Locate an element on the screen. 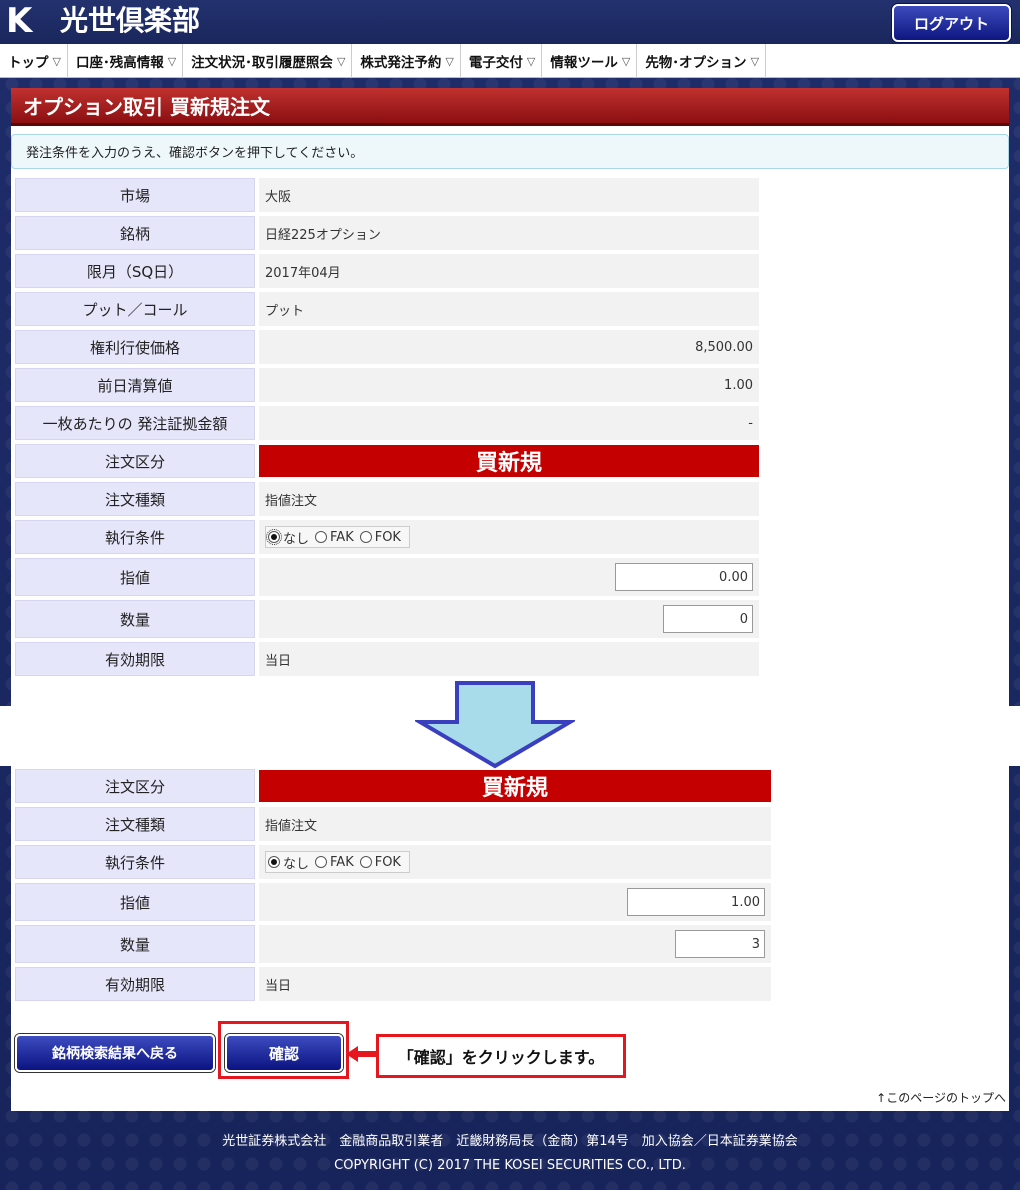 This screenshot has width=1020, height=1190. nav-item-top: トップ ▽ is located at coordinates (34, 61).